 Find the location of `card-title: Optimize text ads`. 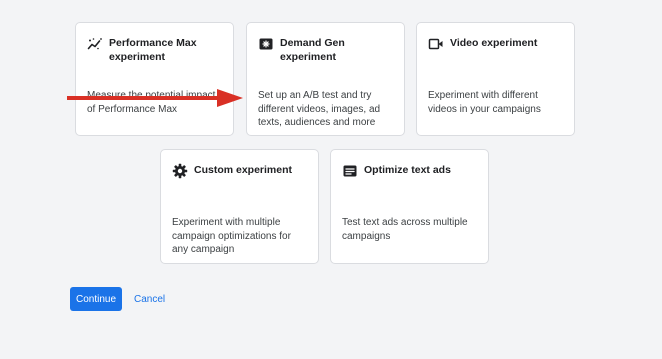

card-title: Optimize text ads is located at coordinates (407, 170).